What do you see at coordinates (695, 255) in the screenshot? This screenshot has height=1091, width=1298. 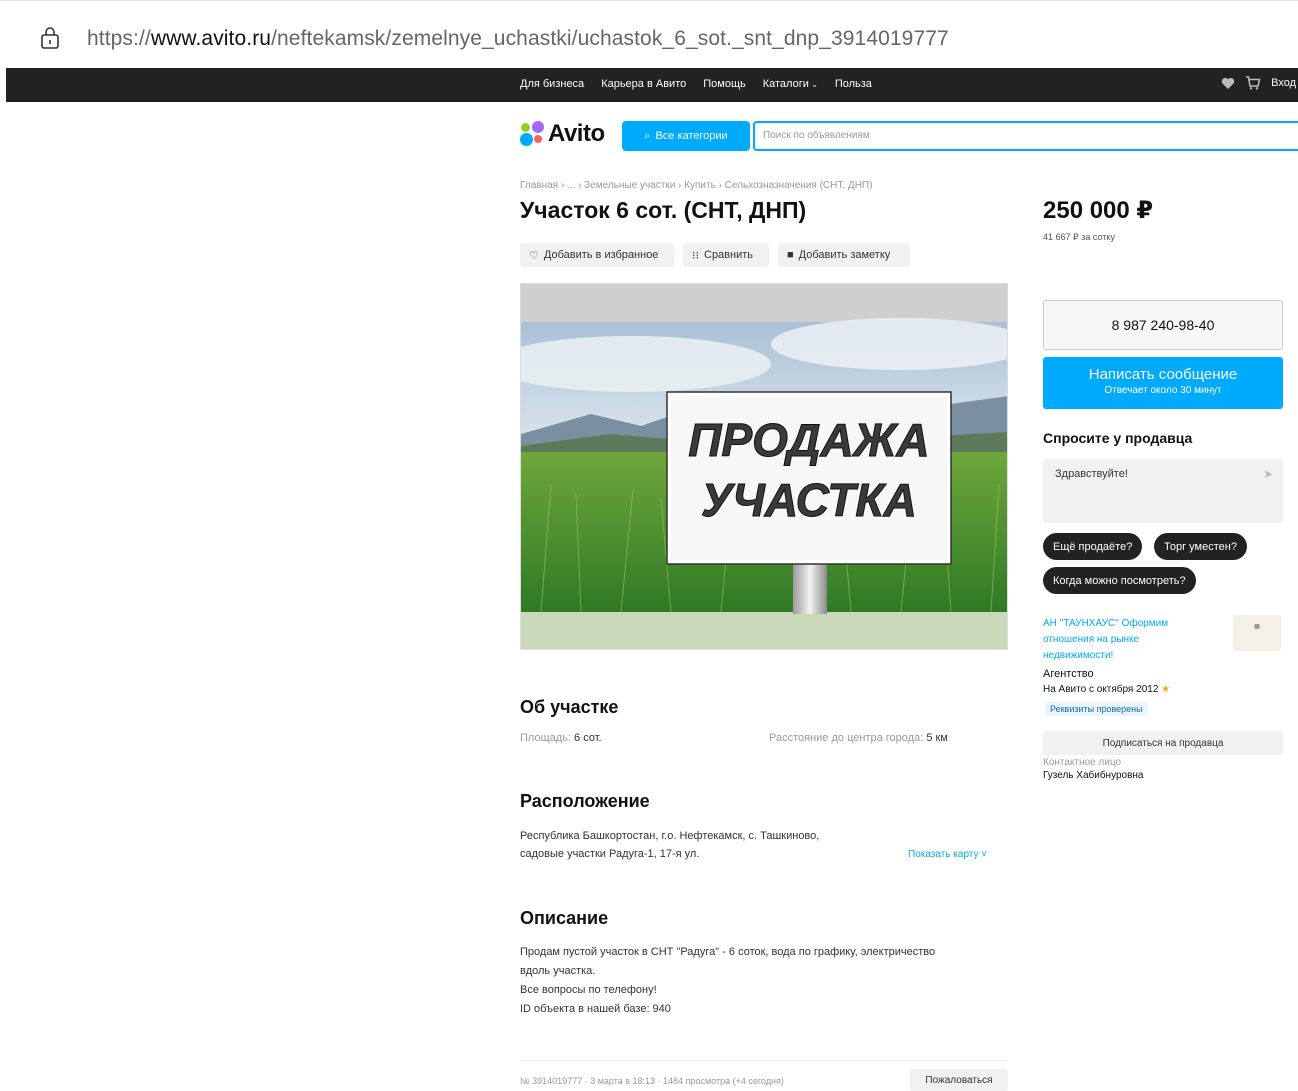 I see `compare-icon: ⁝⁝` at bounding box center [695, 255].